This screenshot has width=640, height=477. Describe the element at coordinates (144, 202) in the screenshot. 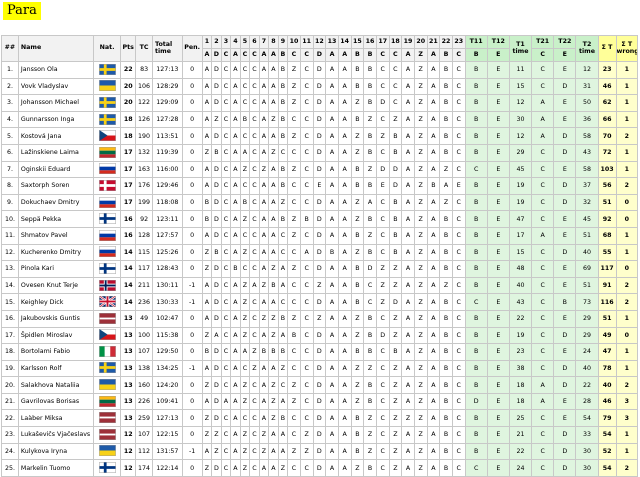

I see `tc-cell: 199` at that location.